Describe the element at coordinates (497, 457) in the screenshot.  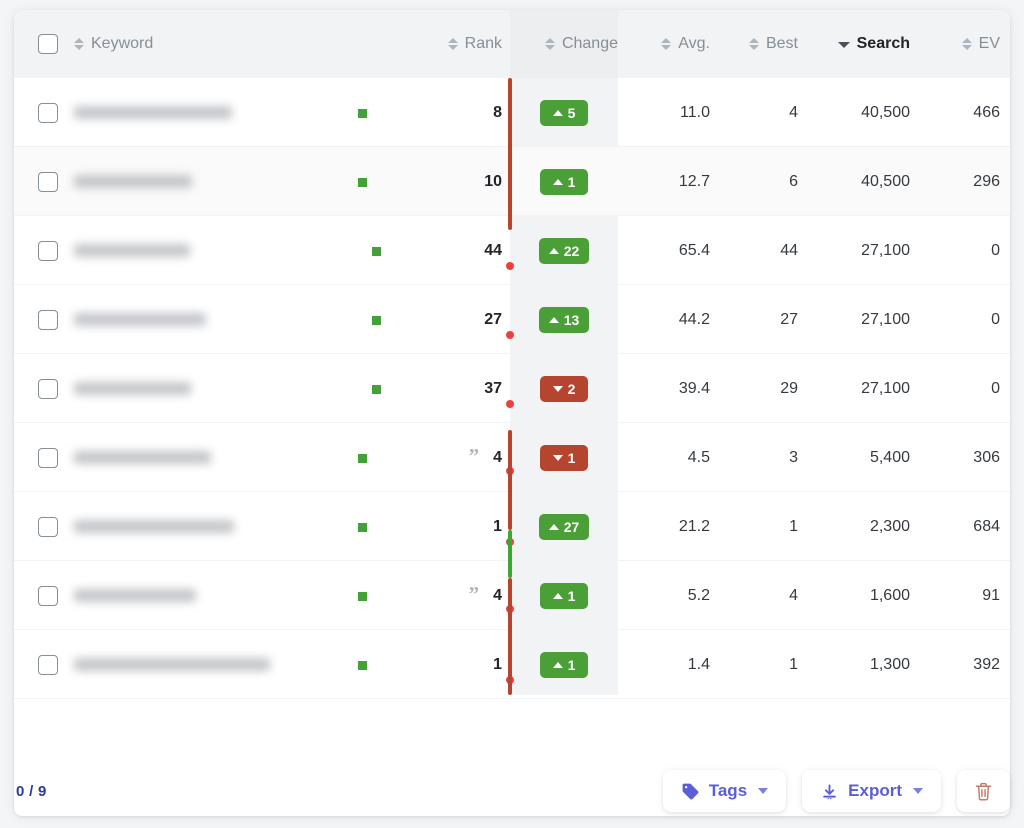
I see `rank-value: 4` at that location.